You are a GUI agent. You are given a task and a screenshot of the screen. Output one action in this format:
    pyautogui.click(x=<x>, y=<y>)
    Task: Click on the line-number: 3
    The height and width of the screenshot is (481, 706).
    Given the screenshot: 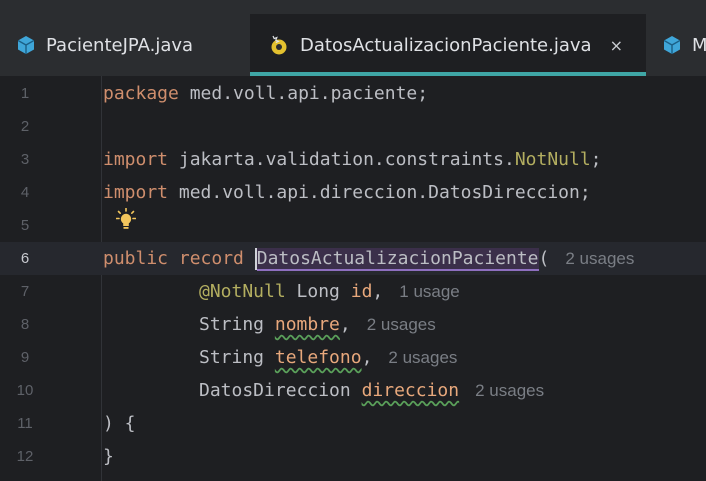 What is the action you would take?
    pyautogui.click(x=25, y=159)
    